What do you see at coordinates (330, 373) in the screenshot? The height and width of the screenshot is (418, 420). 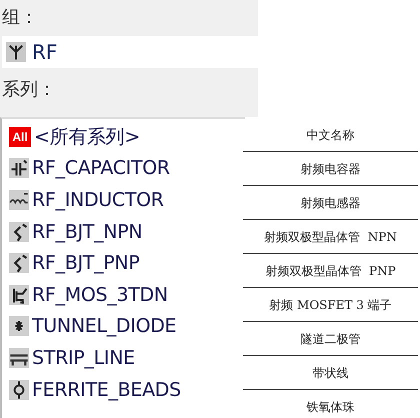 I see `table-cell: 带状线` at bounding box center [330, 373].